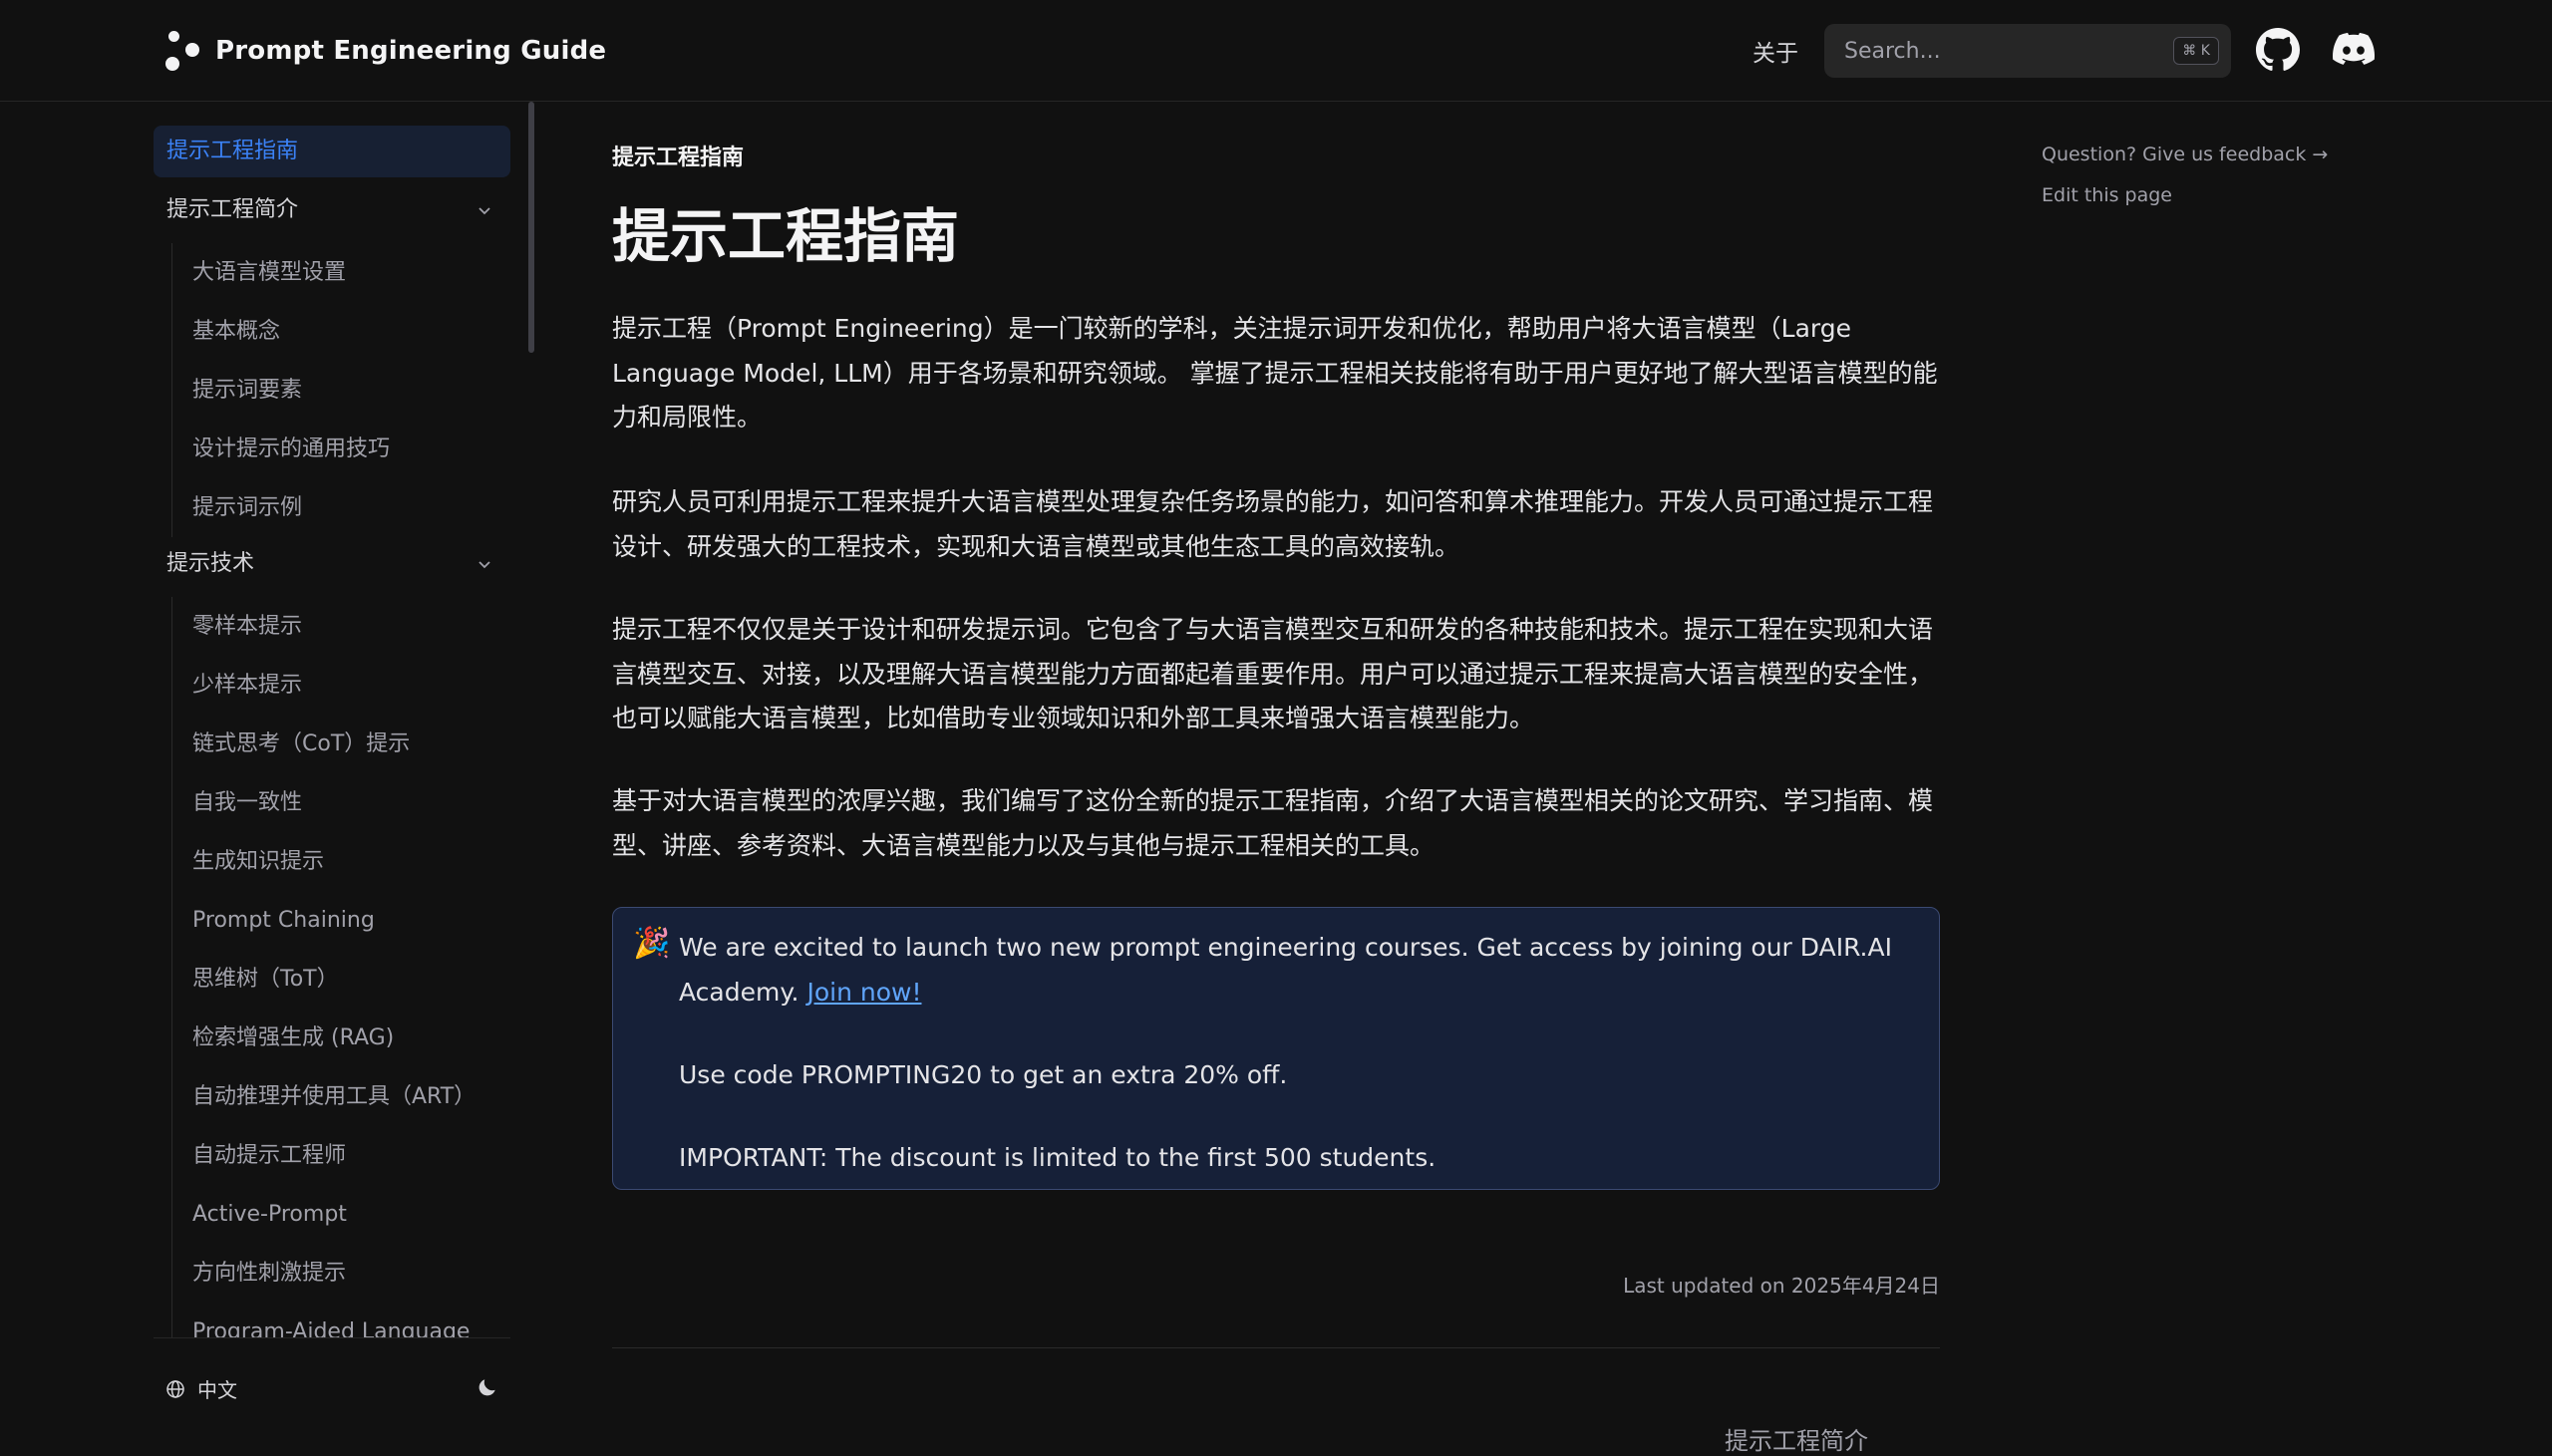 Image resolution: width=2552 pixels, height=1456 pixels. What do you see at coordinates (281, 507) in the screenshot?
I see `sidebar-item: 提示词示例` at bounding box center [281, 507].